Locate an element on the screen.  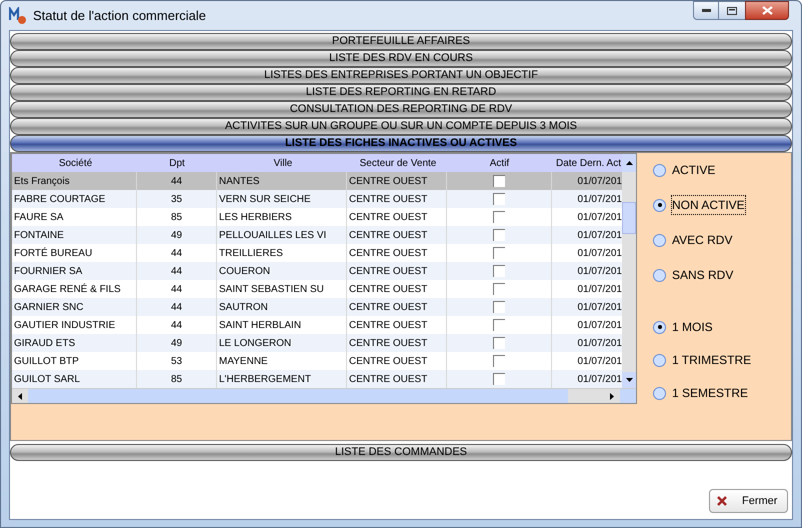
section-header: LISTE DES FICHES INACTIVES OU ACTIVES is located at coordinates (401, 143).